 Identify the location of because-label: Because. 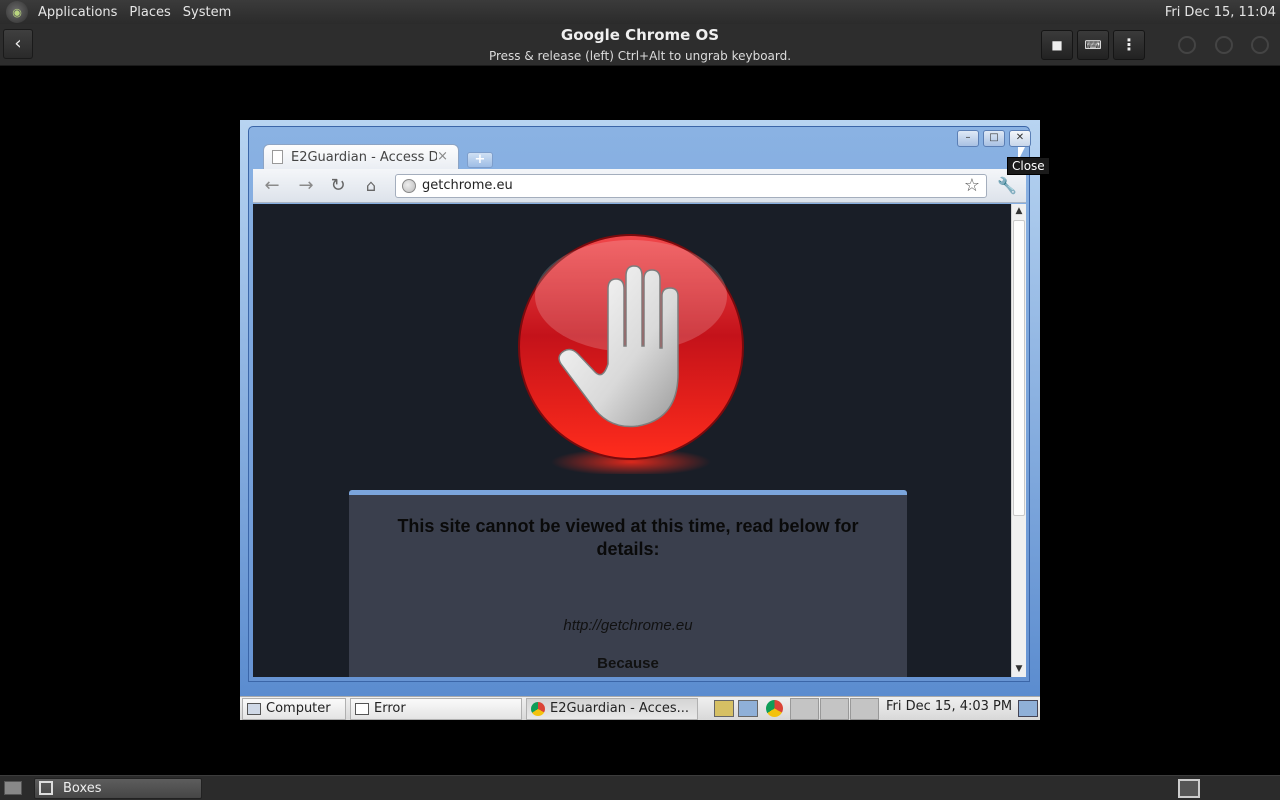
(628, 663).